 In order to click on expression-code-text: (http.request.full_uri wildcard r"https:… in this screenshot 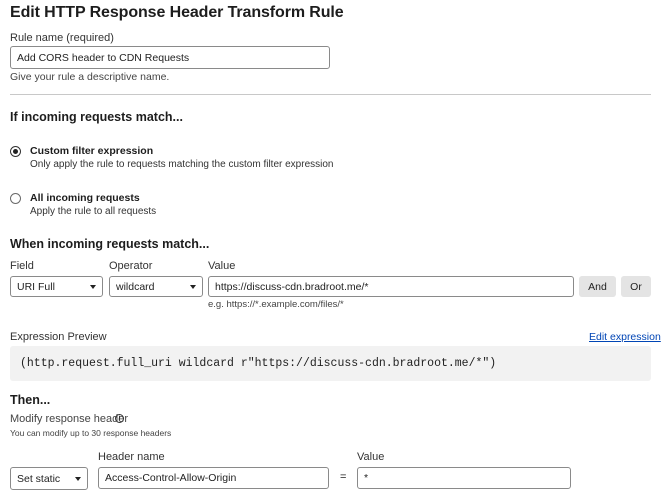, I will do `click(258, 363)`.